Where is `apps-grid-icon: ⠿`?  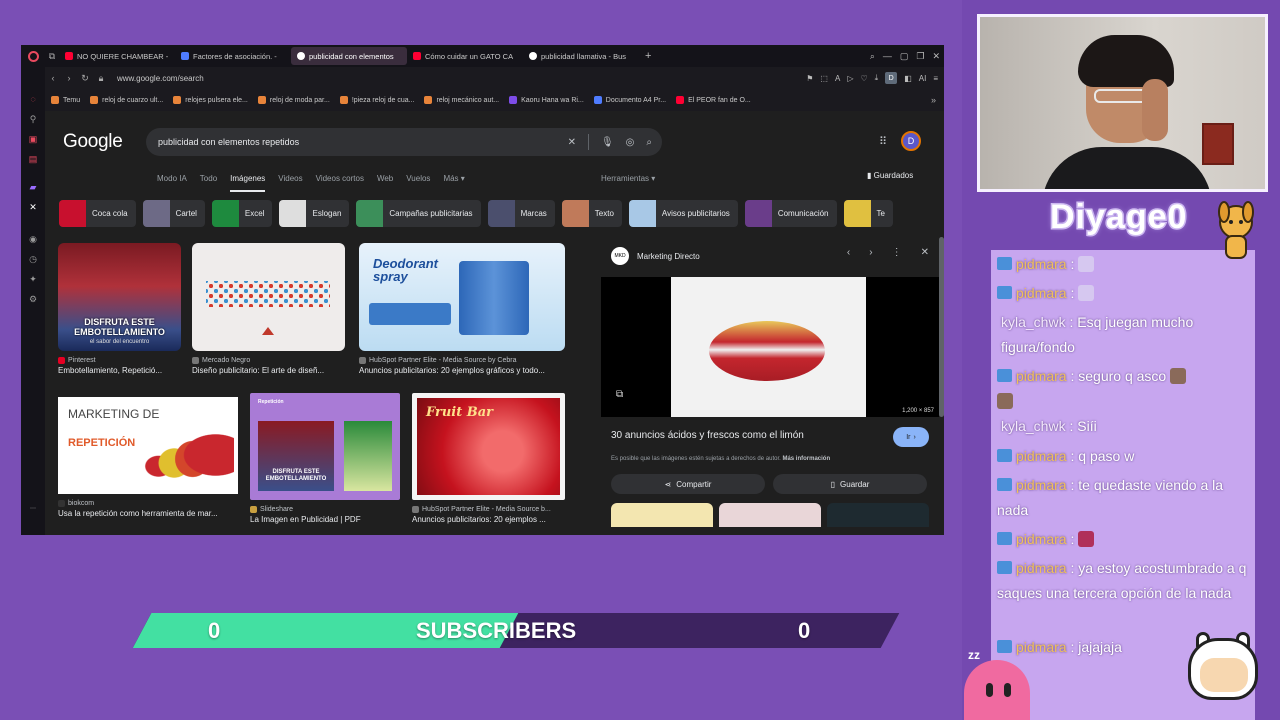
apps-grid-icon: ⠿ is located at coordinates (883, 141).